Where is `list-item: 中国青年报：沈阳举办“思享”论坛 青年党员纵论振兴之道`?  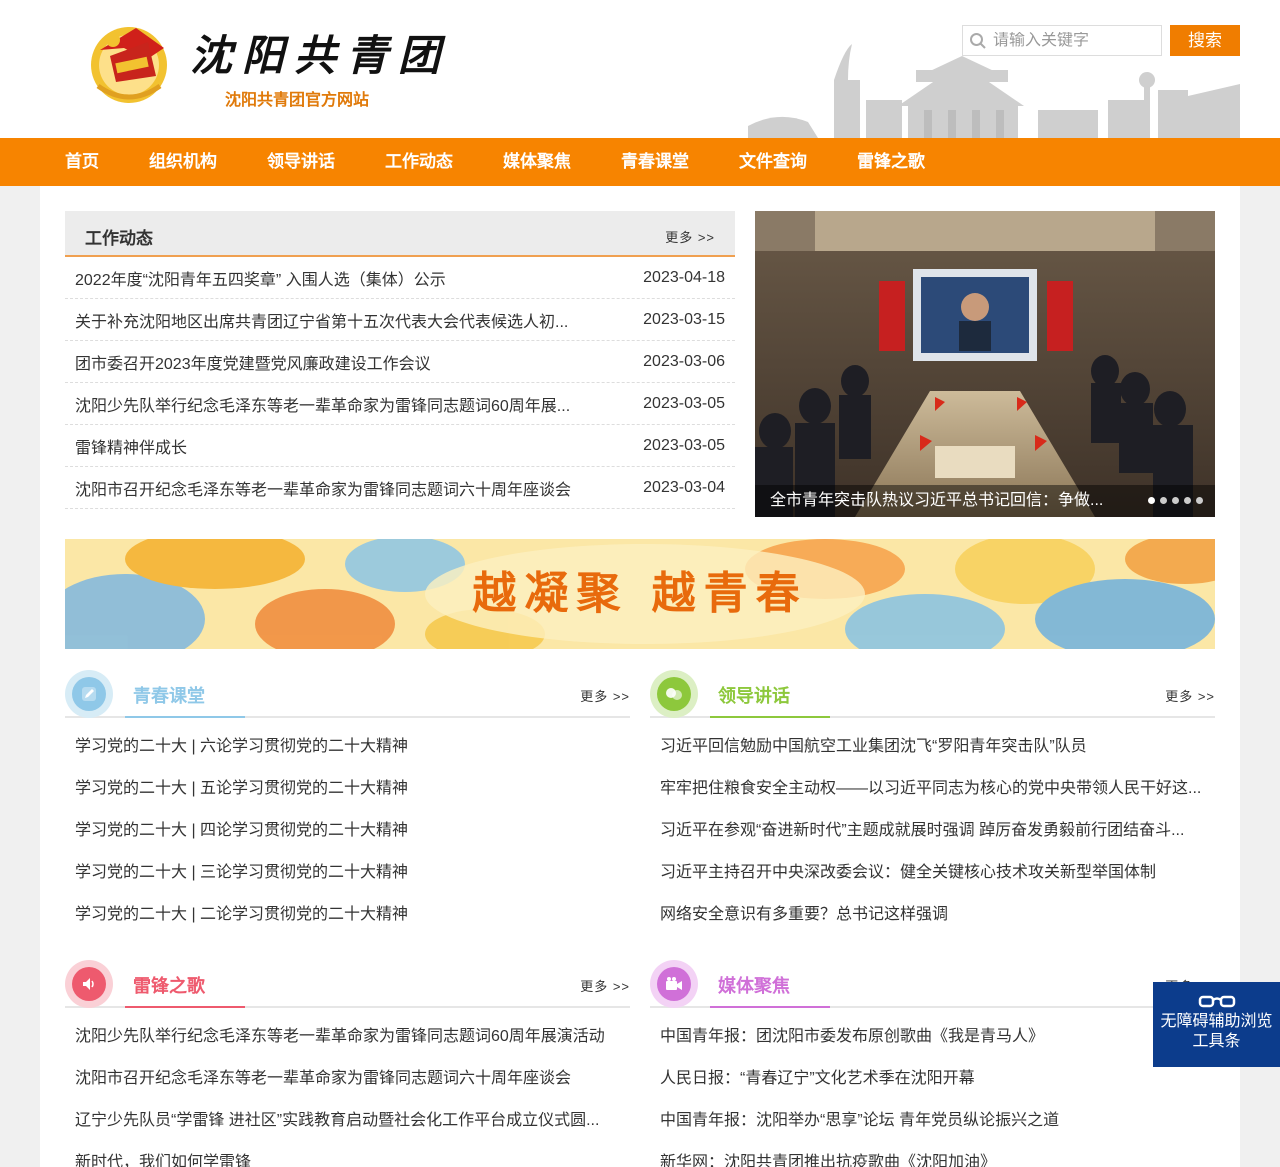 list-item: 中国青年报：沈阳举办“思享”论坛 青年党员纵论振兴之道 is located at coordinates (932, 1121).